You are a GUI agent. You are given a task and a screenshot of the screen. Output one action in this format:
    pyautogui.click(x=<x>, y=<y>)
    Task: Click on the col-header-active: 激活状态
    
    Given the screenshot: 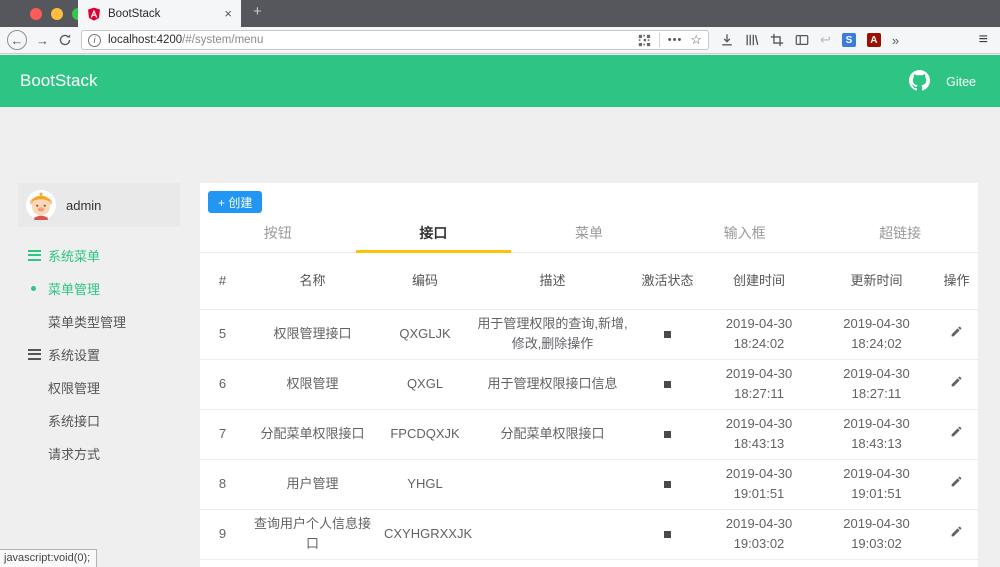 What is the action you would take?
    pyautogui.click(x=667, y=281)
    